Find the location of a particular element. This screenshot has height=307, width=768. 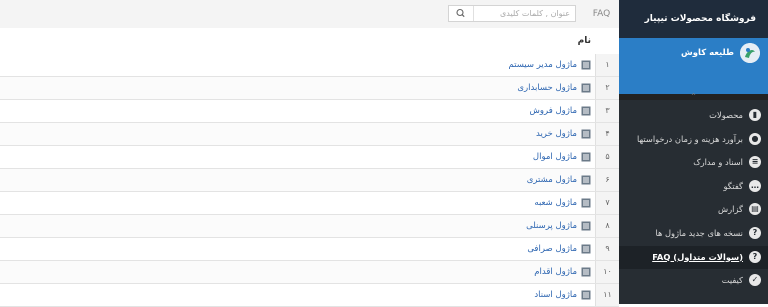

toolbar: FAQ is located at coordinates (309, 14).